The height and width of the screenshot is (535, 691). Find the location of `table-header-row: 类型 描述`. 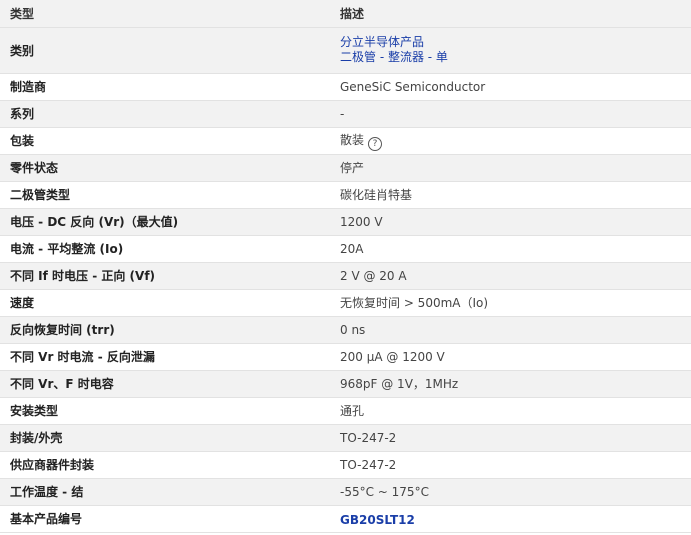

table-header-row: 类型 描述 is located at coordinates (345, 14).